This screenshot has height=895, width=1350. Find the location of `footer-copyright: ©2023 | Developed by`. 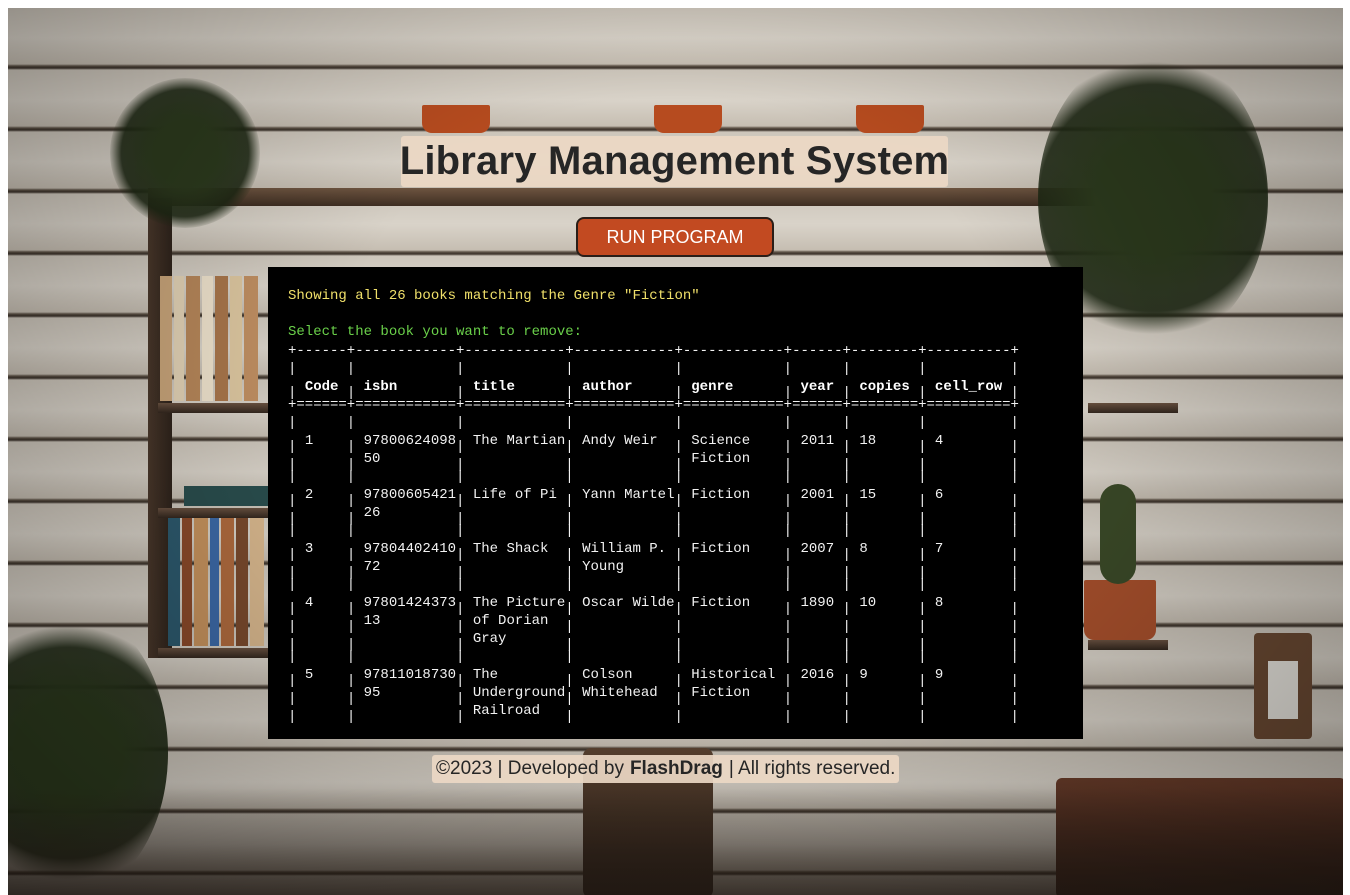

footer-copyright: ©2023 | Developed by is located at coordinates (530, 768).